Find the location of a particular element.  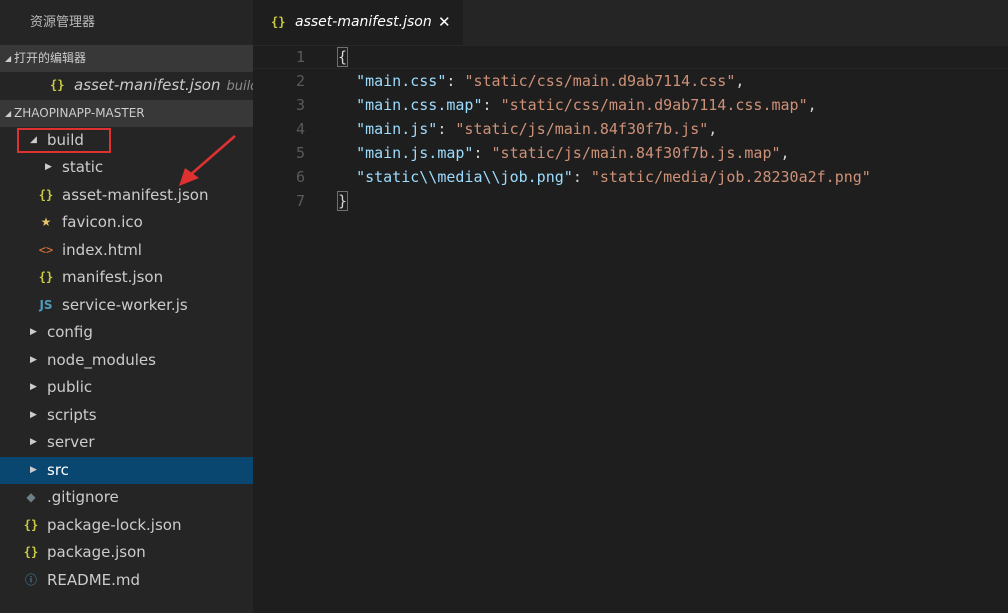

tree-item-label: node_modules is located at coordinates (101, 359).